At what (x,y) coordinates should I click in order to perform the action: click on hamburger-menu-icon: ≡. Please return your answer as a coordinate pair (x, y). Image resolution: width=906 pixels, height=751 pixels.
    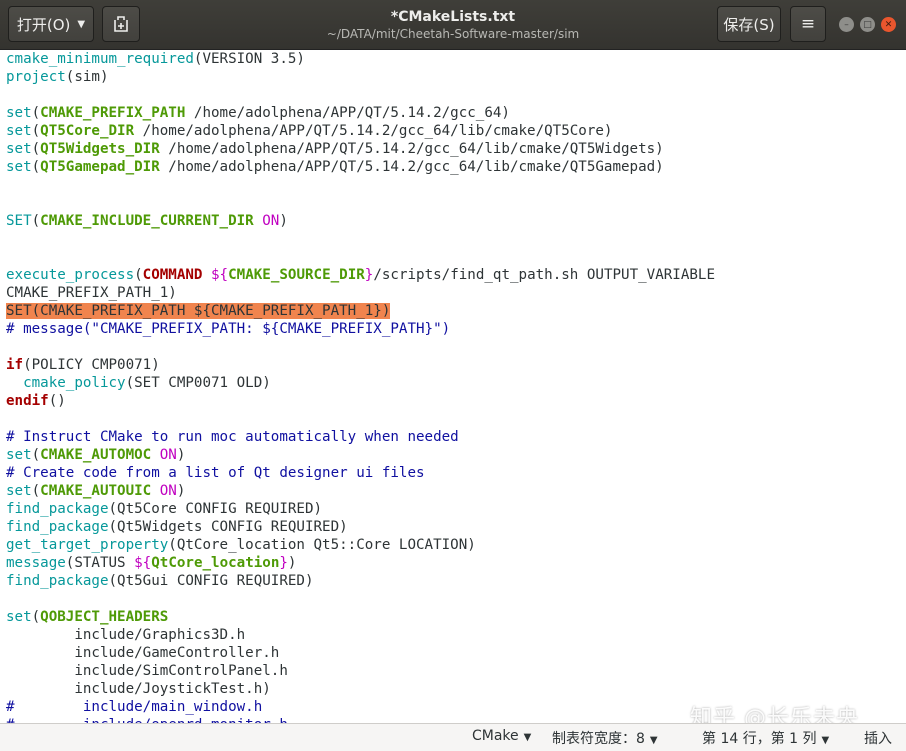
    Looking at the image, I should click on (808, 24).